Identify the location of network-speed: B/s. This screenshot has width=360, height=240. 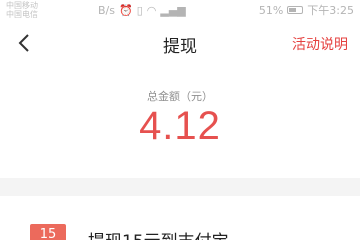
(106, 10).